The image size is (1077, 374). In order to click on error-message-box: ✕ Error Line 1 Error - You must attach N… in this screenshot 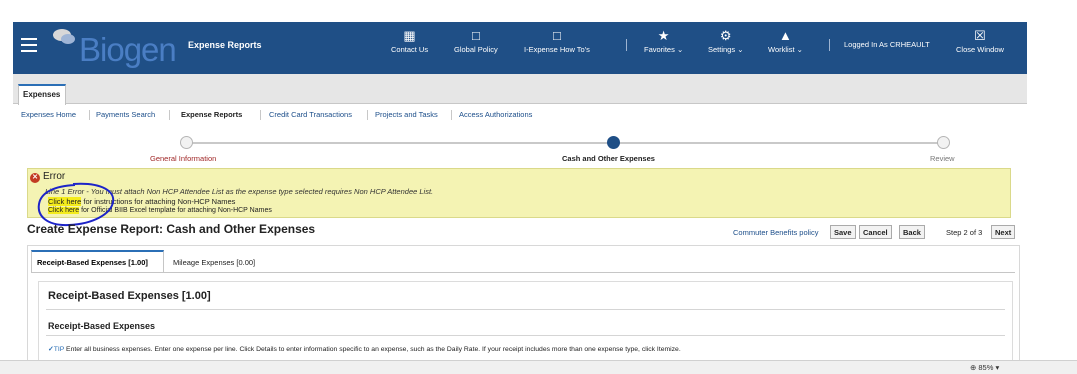, I will do `click(519, 193)`.